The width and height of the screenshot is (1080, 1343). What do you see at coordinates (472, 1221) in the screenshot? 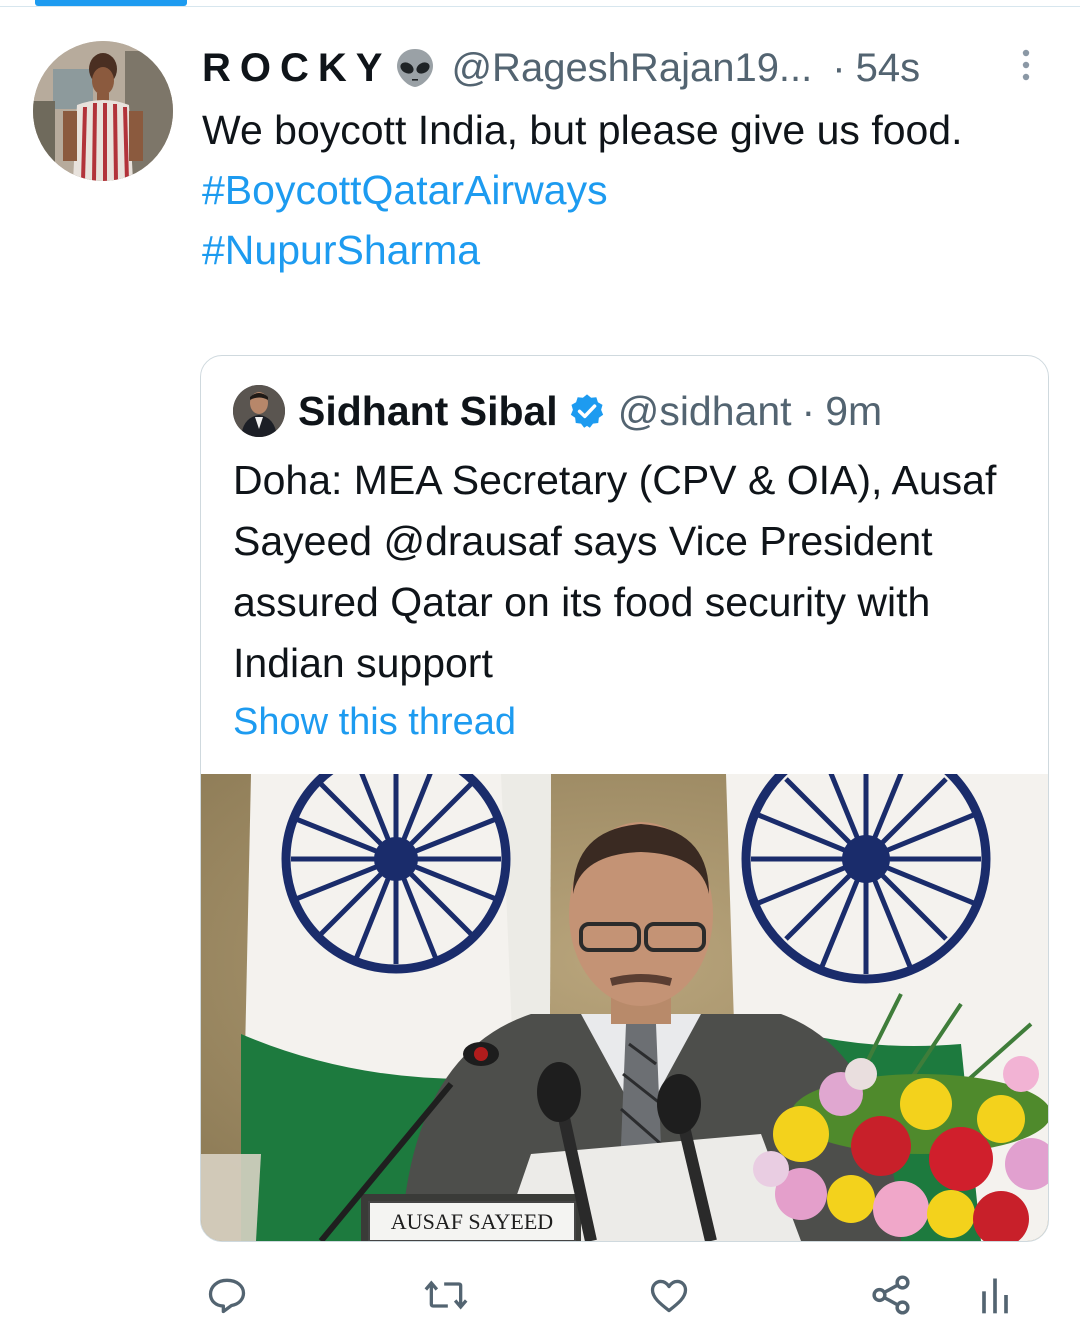
I see `nameplate-text: AUSAF SAYEED` at bounding box center [472, 1221].